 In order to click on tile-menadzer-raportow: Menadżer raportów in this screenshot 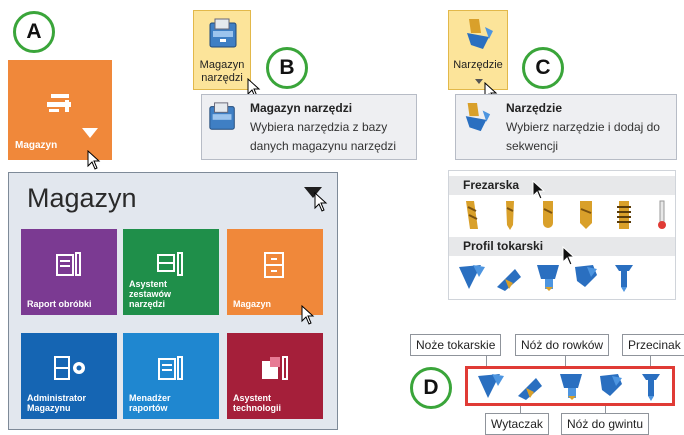, I will do `click(171, 376)`.